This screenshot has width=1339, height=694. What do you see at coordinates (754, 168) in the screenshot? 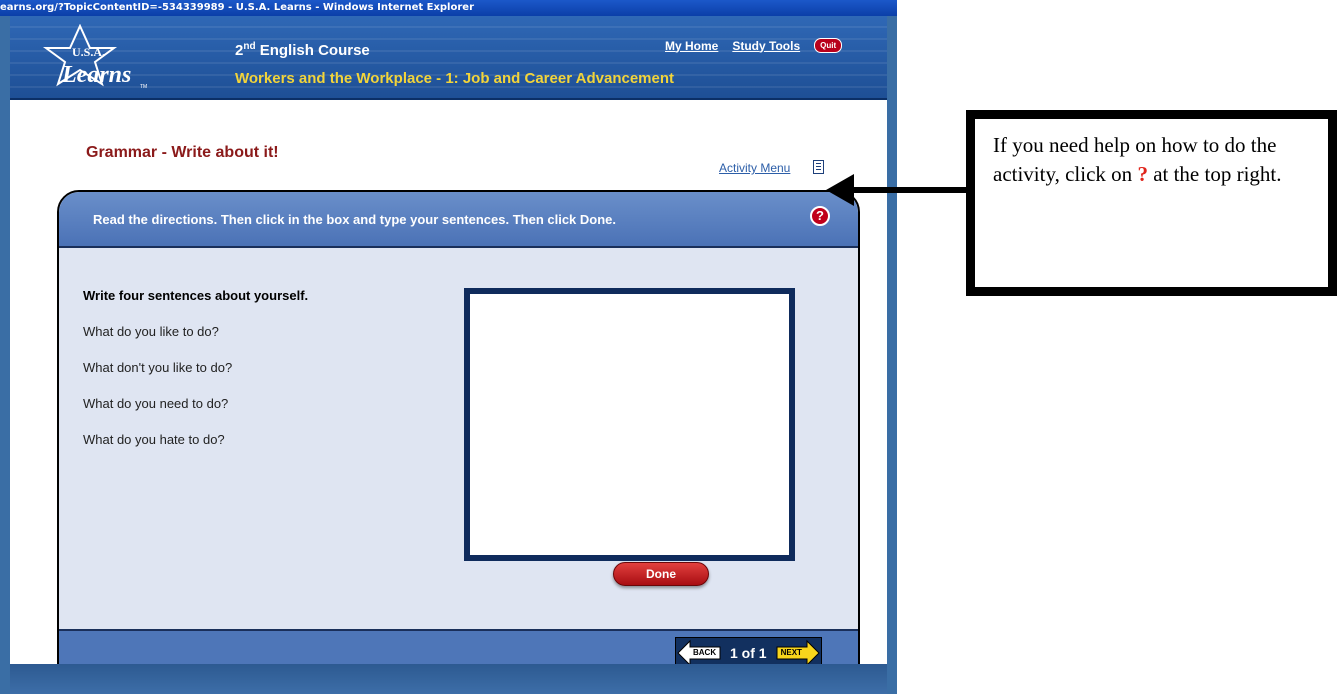
I see `activity-menu-link: Activity Menu` at bounding box center [754, 168].